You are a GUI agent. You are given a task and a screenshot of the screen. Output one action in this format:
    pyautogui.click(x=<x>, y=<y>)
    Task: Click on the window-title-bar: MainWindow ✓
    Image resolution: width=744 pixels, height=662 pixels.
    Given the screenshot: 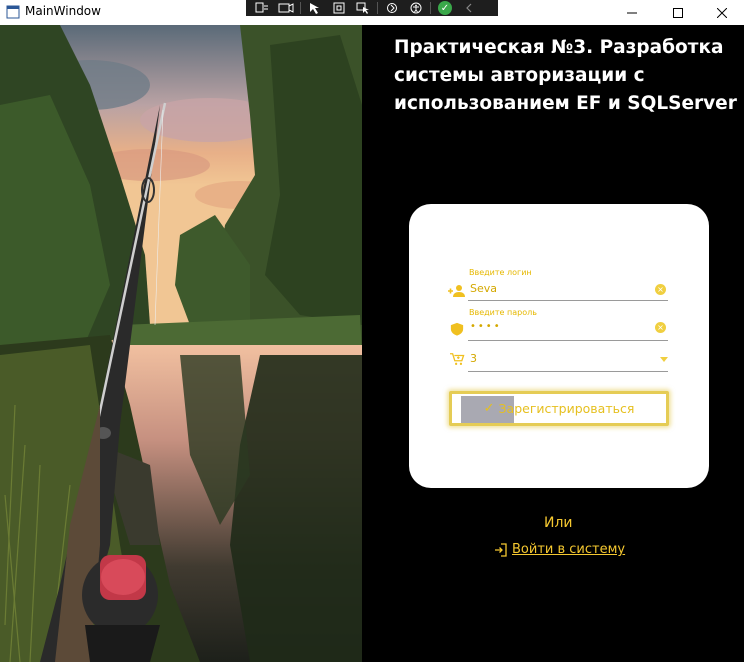 What is the action you would take?
    pyautogui.click(x=372, y=12)
    